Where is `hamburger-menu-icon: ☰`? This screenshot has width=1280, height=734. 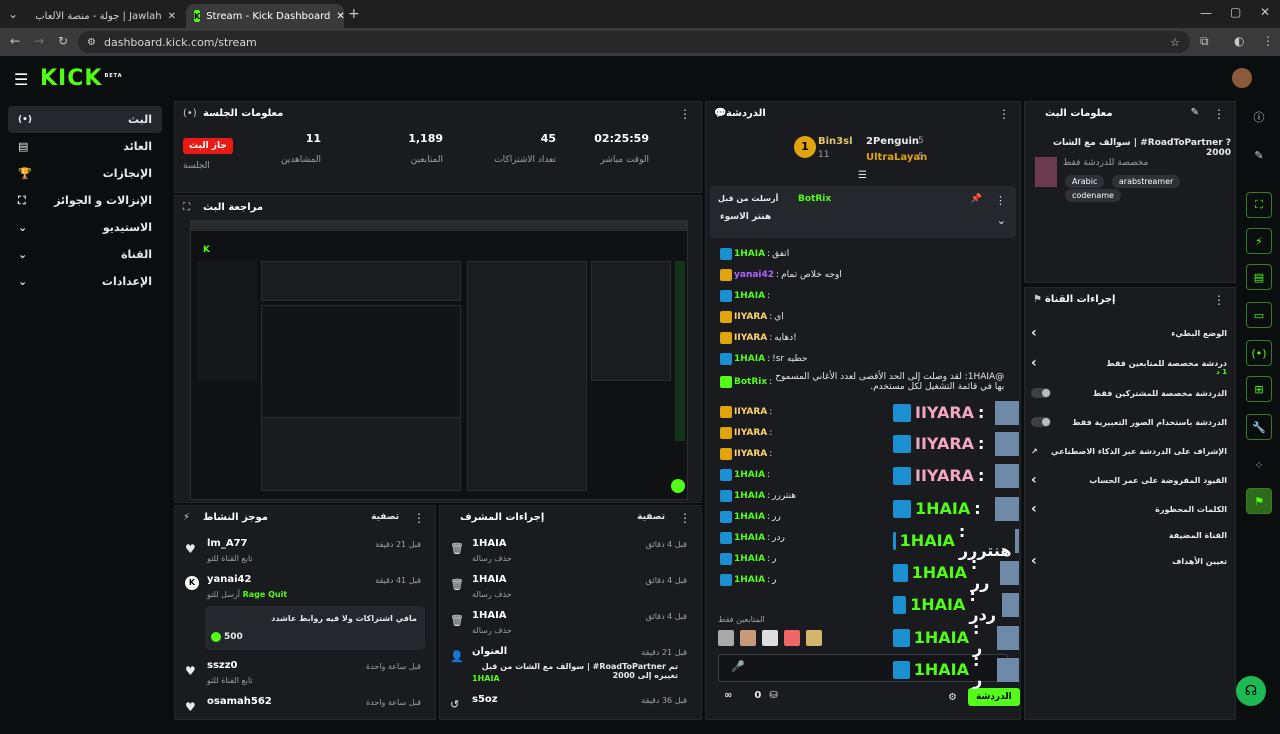 hamburger-menu-icon: ☰ is located at coordinates (21, 79).